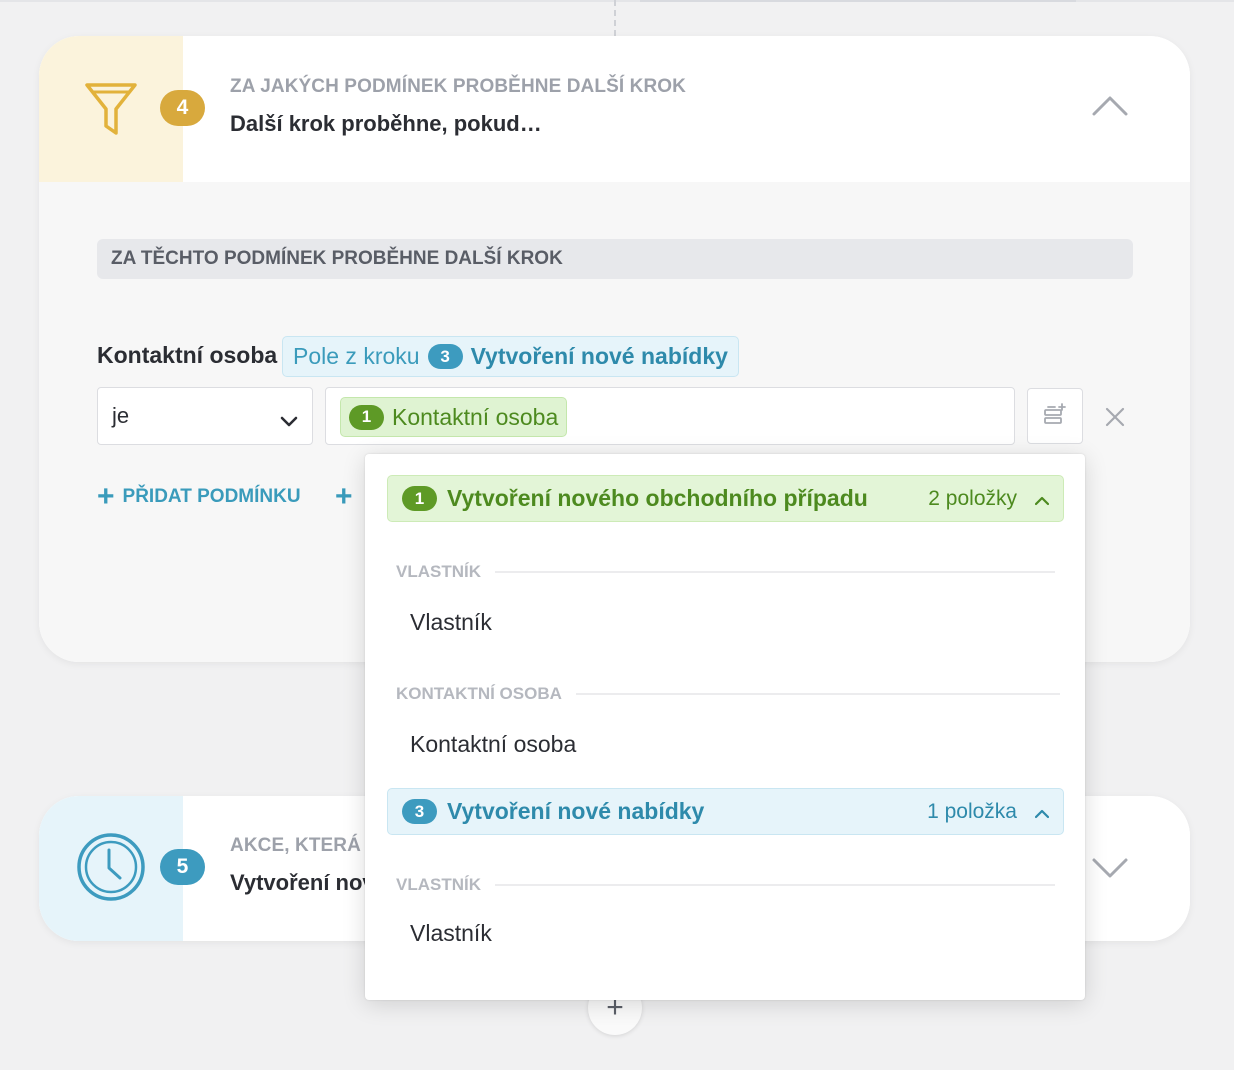 This screenshot has width=1234, height=1070. Describe the element at coordinates (475, 416) in the screenshot. I see `value-chip-text: Kontaktní osoba` at that location.